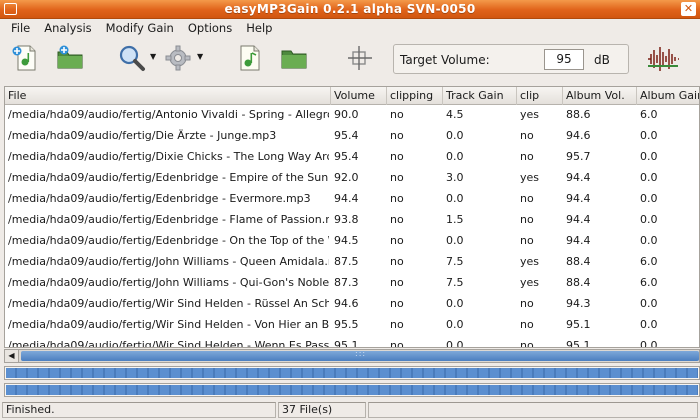  I want to click on status-bar: Finished. 37 File(s), so click(350, 410).